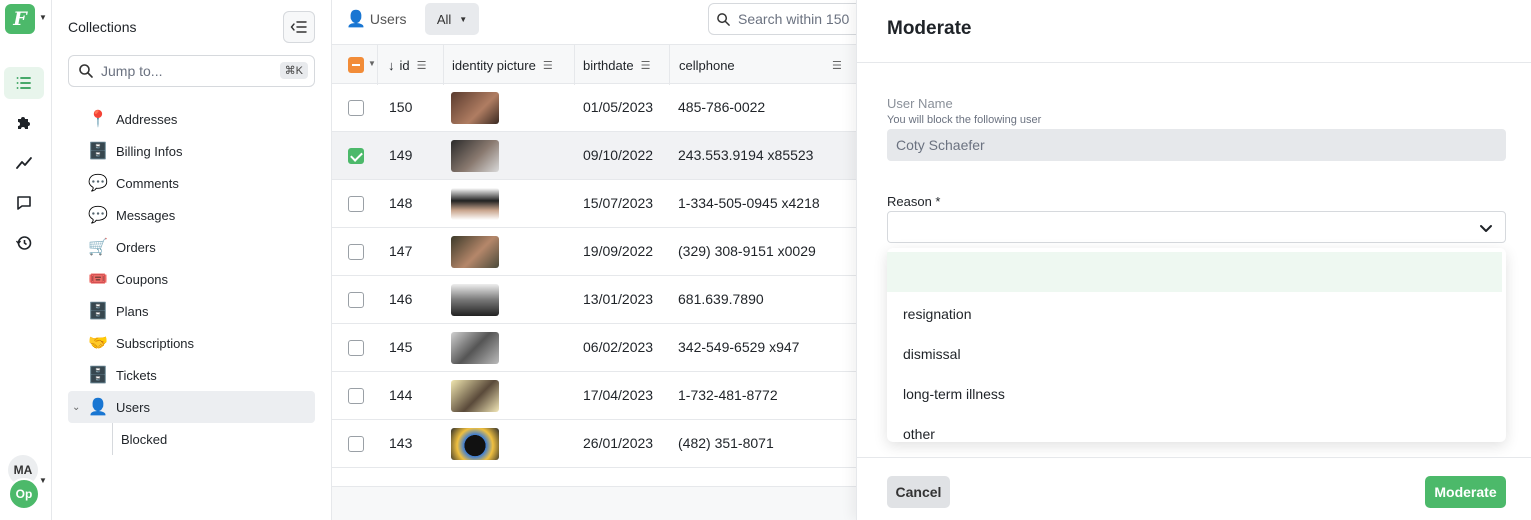  I want to click on sidebar-item-label: Tickets, so click(136, 375).